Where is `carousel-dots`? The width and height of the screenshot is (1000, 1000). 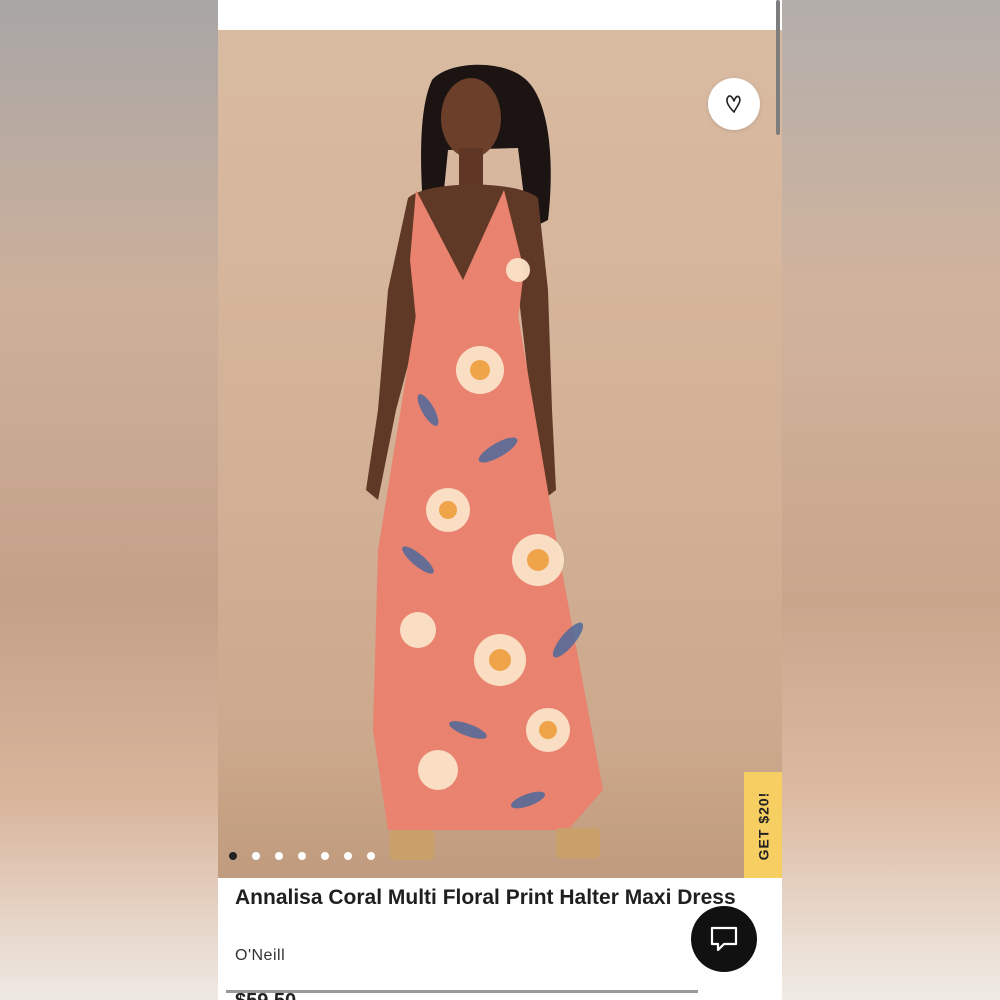 carousel-dots is located at coordinates (302, 856).